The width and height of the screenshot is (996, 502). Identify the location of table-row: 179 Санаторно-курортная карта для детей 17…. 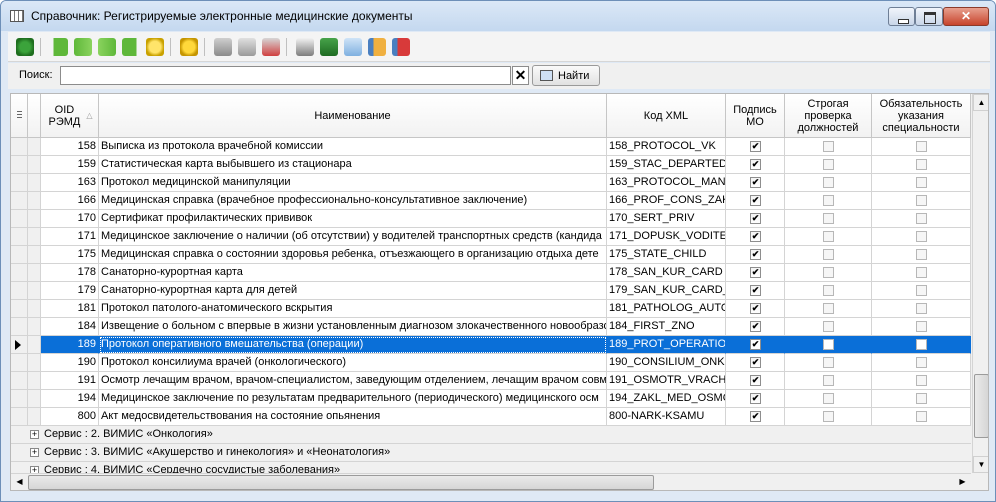
(491, 291).